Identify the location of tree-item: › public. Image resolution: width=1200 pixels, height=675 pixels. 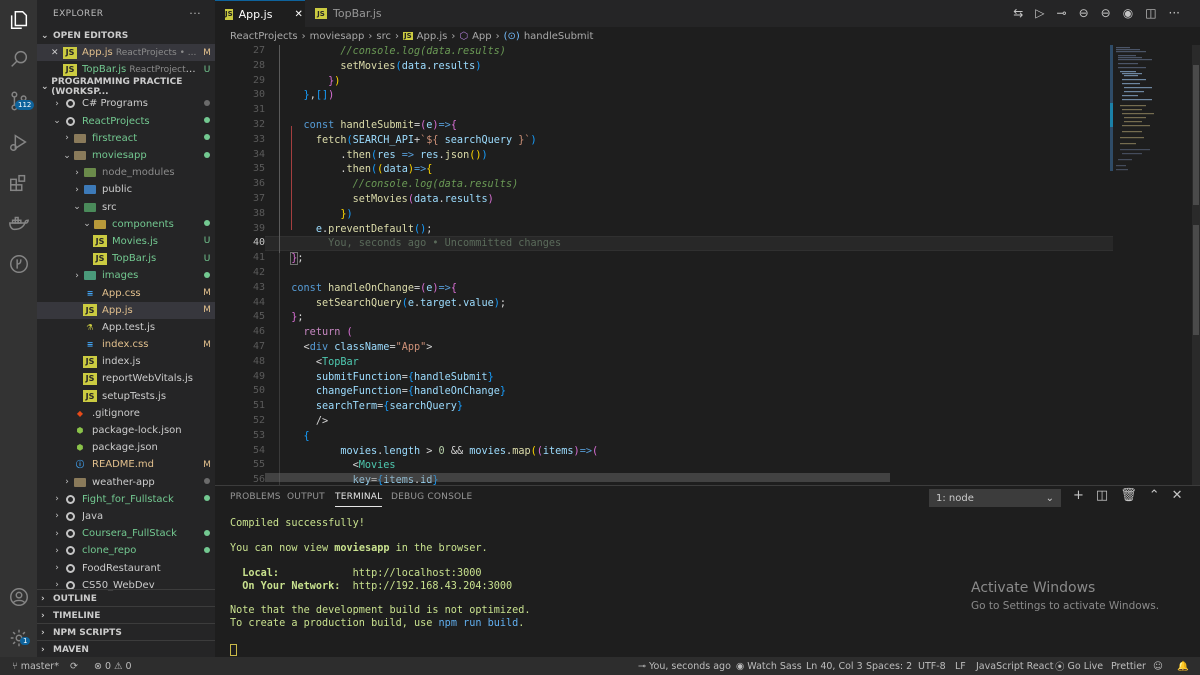
(126, 189).